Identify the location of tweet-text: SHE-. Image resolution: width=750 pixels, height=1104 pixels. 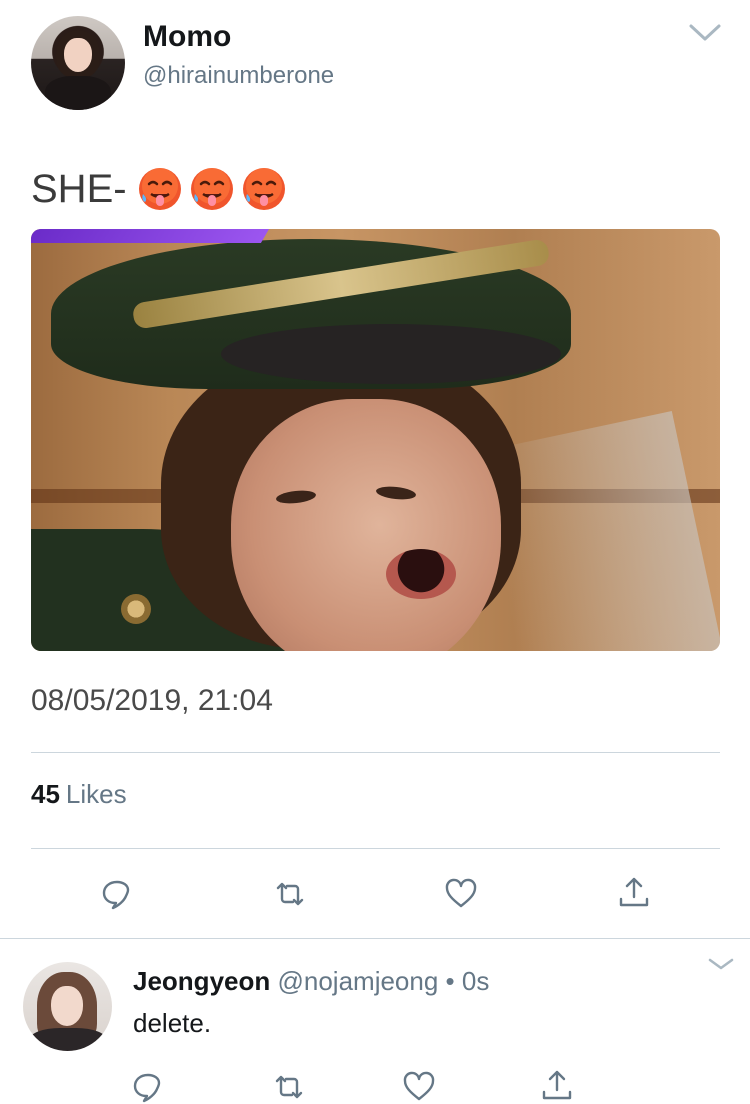
(159, 189).